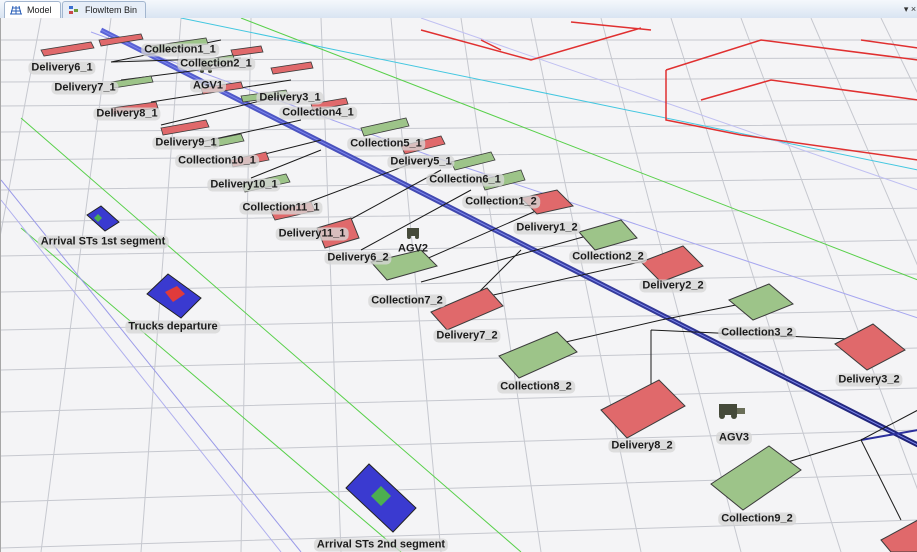 The height and width of the screenshot is (552, 917). Describe the element at coordinates (358, 258) in the screenshot. I see `label-delivery6-2: Delivery6_2` at that location.